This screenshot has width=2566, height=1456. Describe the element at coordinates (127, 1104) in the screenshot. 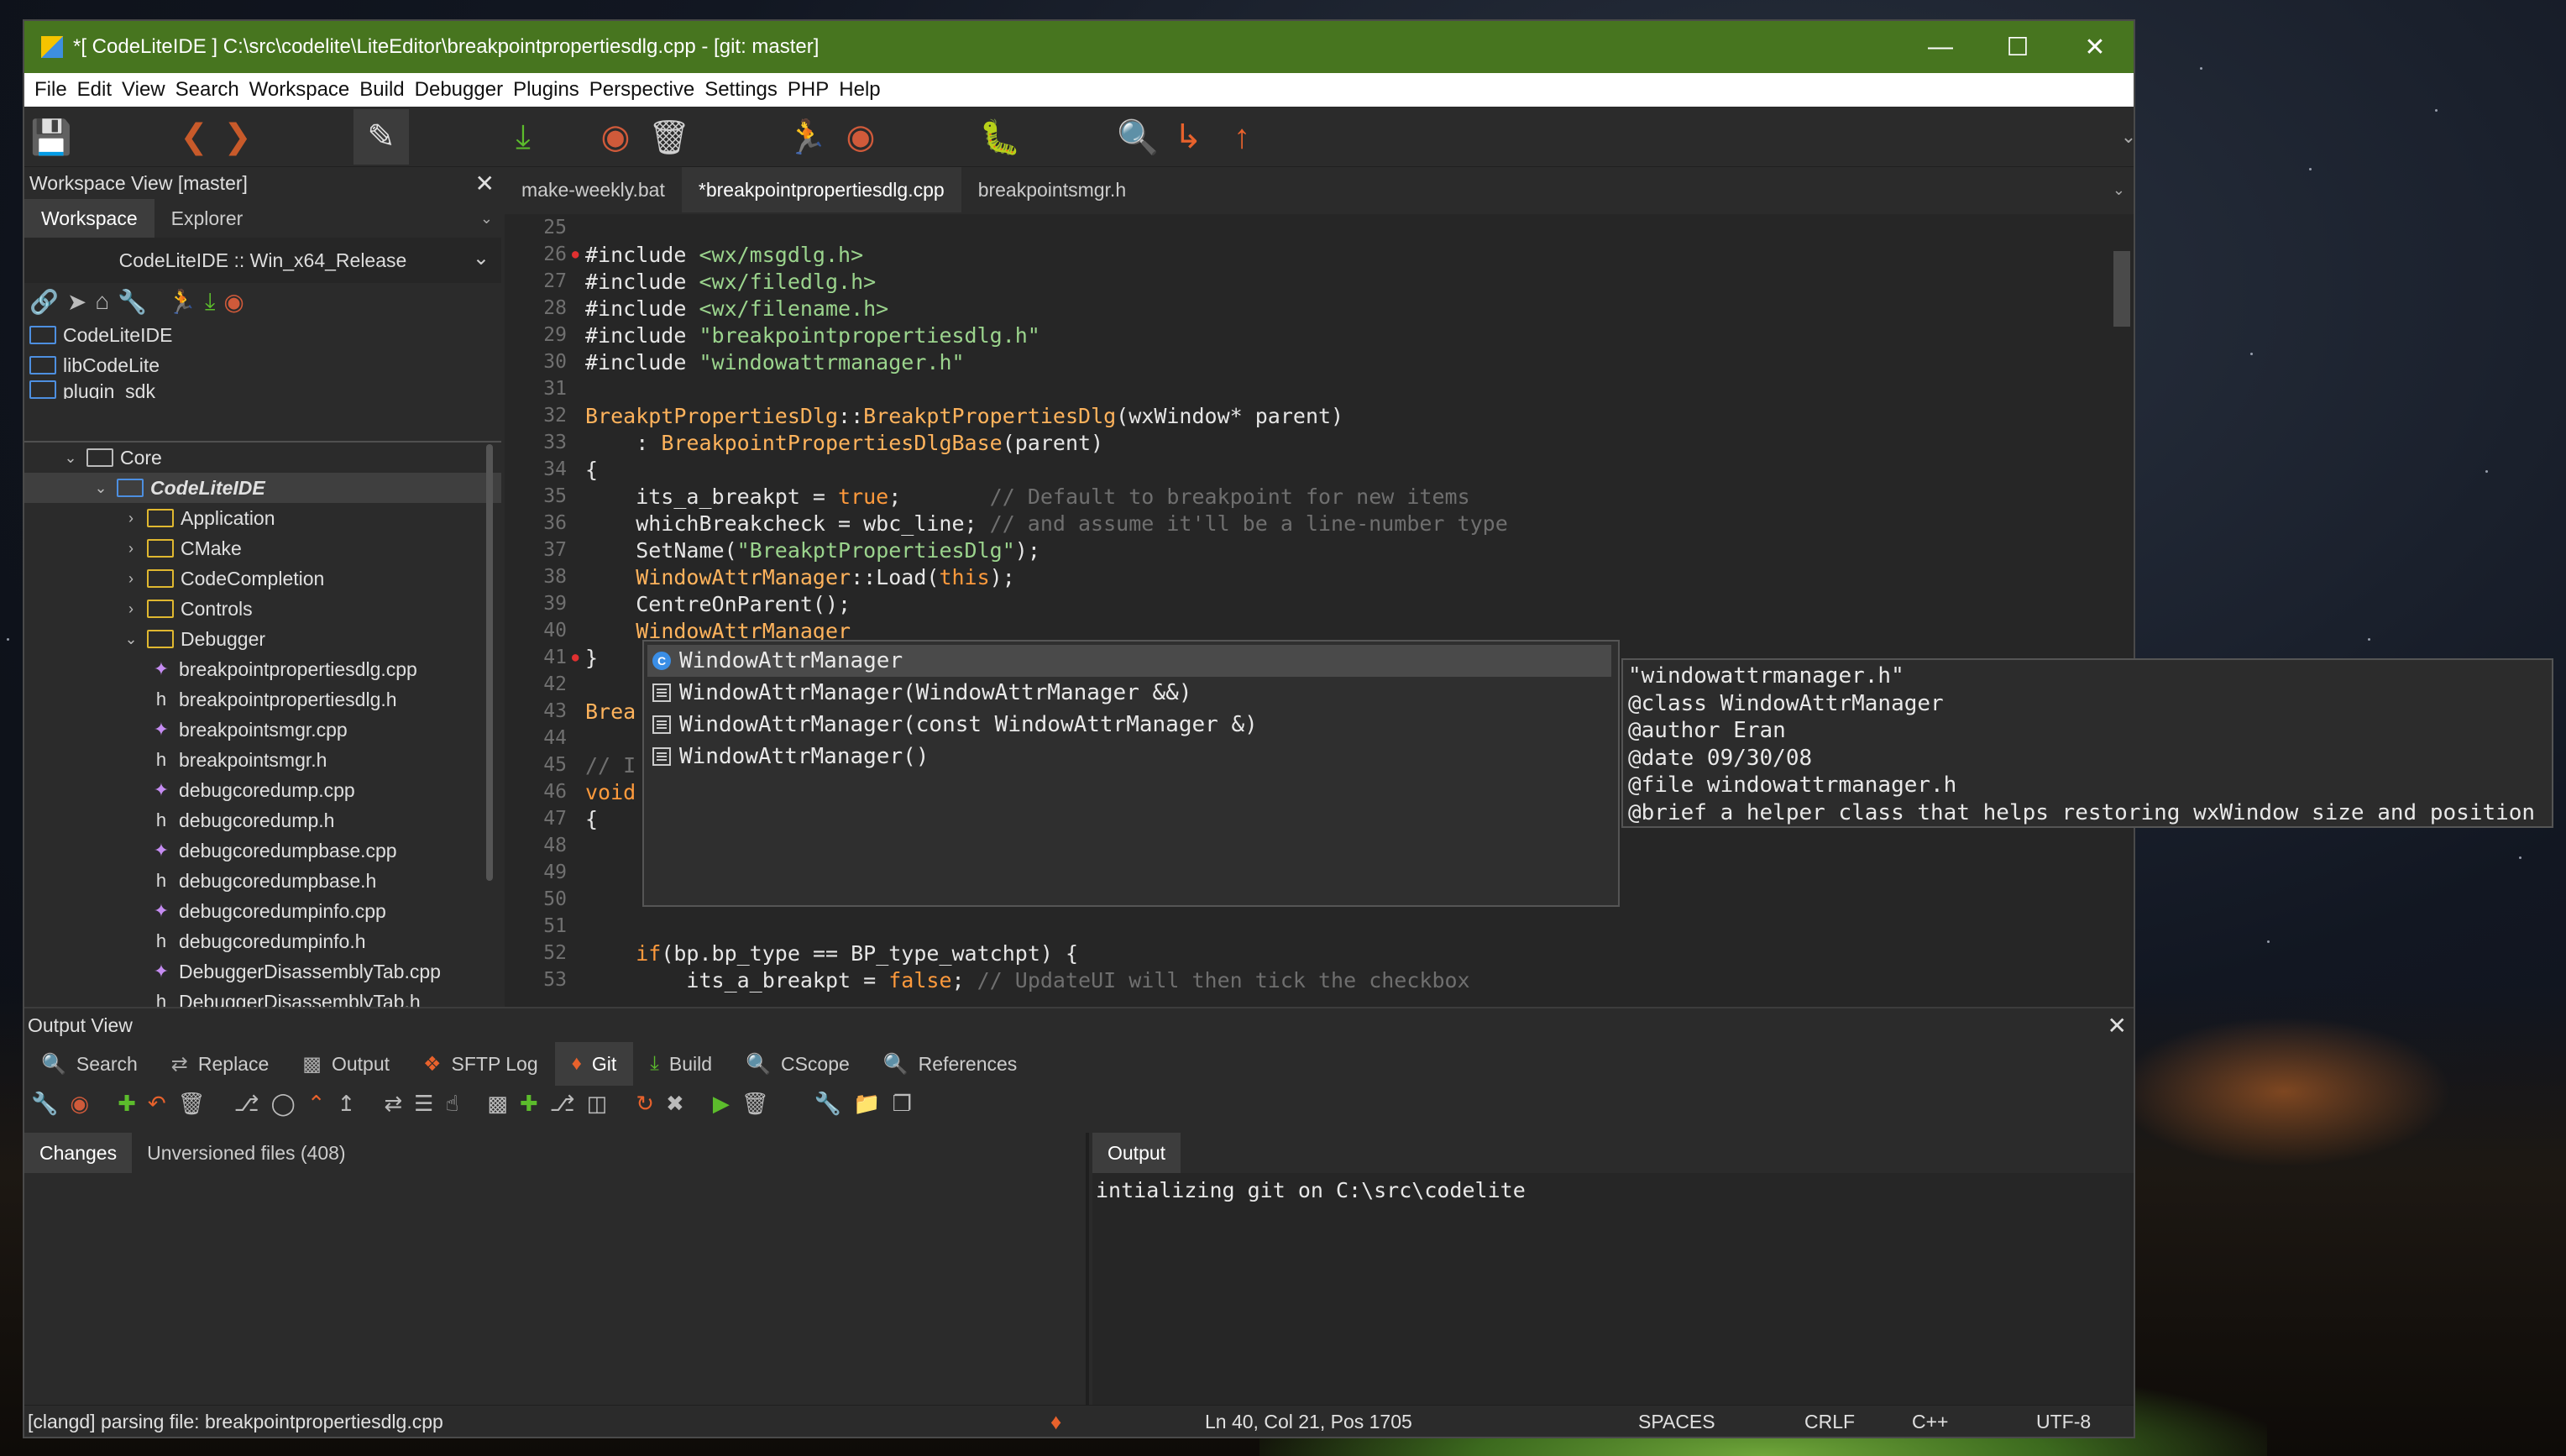

I see `add-icon: ✚` at that location.